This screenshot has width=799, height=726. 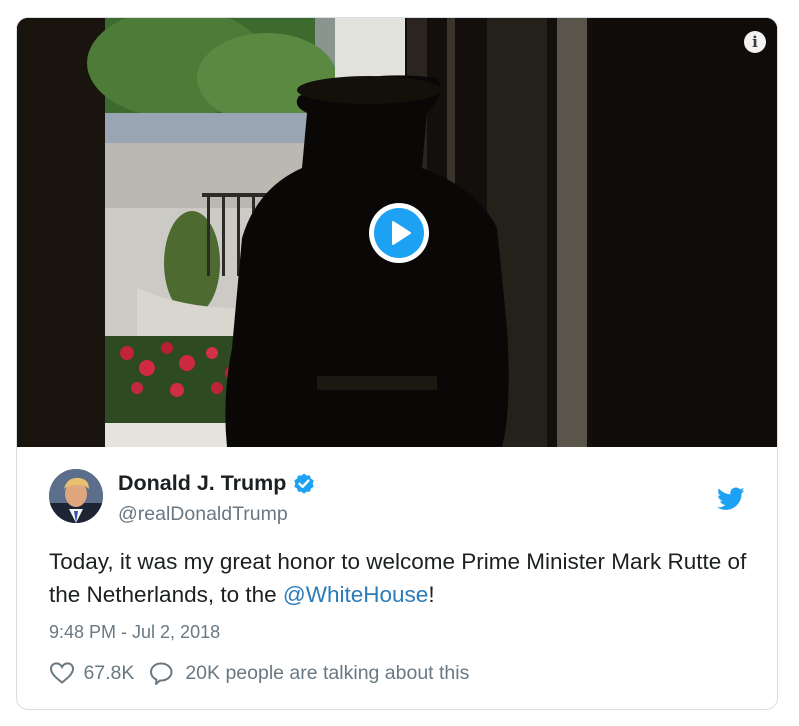 I want to click on heart-icon, so click(x=62, y=673).